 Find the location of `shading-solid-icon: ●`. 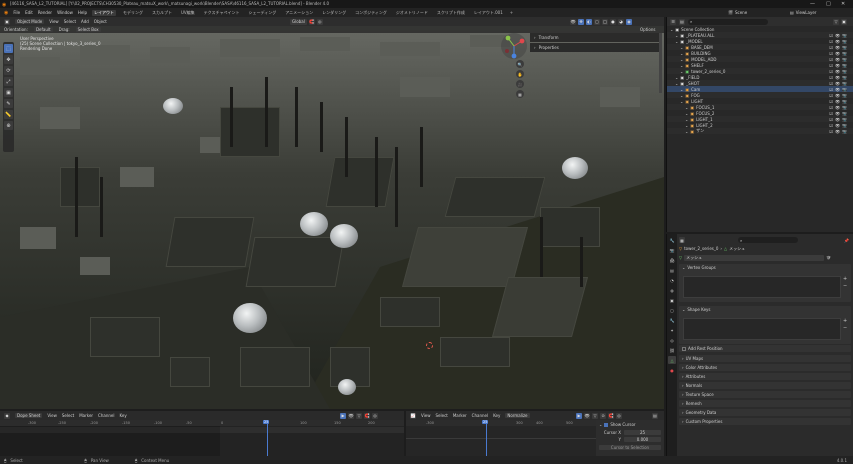

shading-solid-icon: ● is located at coordinates (613, 21).